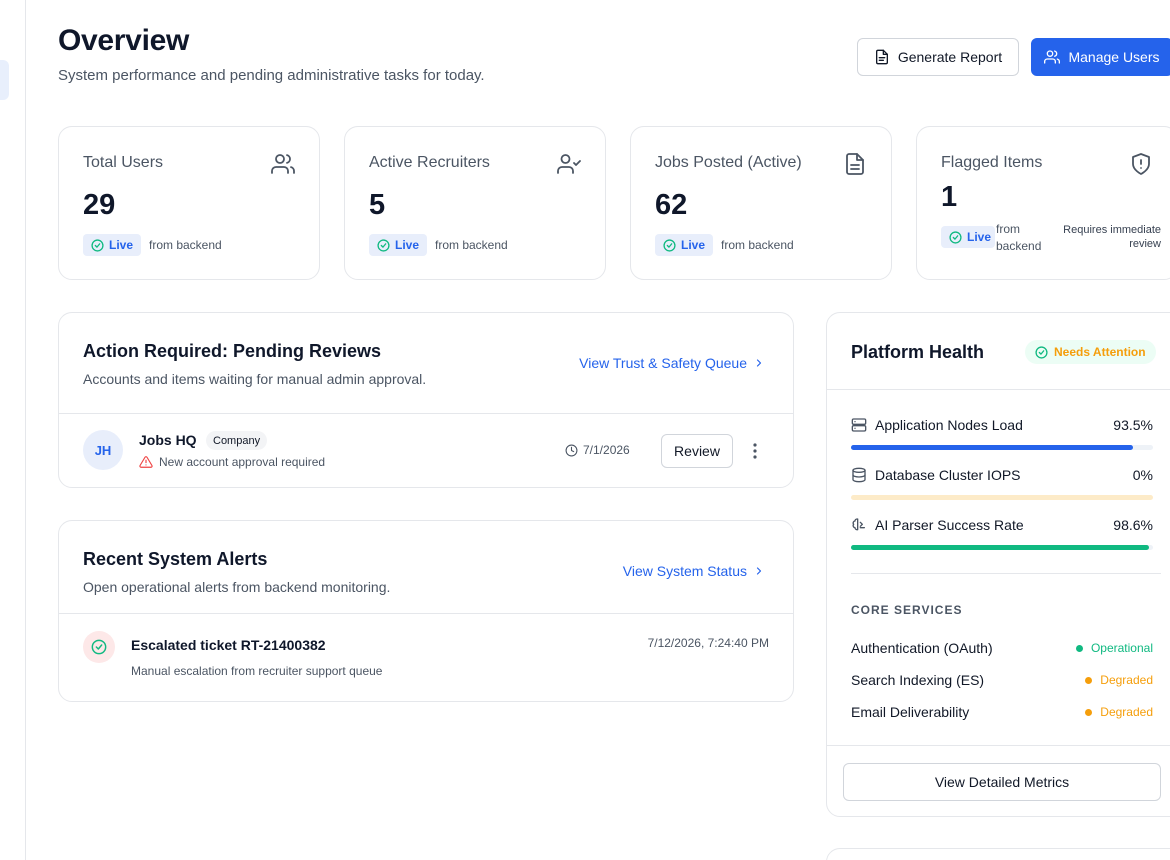  Describe the element at coordinates (1002, 782) in the screenshot. I see `view-detailed-metrics-button: View Detailed Metrics` at that location.